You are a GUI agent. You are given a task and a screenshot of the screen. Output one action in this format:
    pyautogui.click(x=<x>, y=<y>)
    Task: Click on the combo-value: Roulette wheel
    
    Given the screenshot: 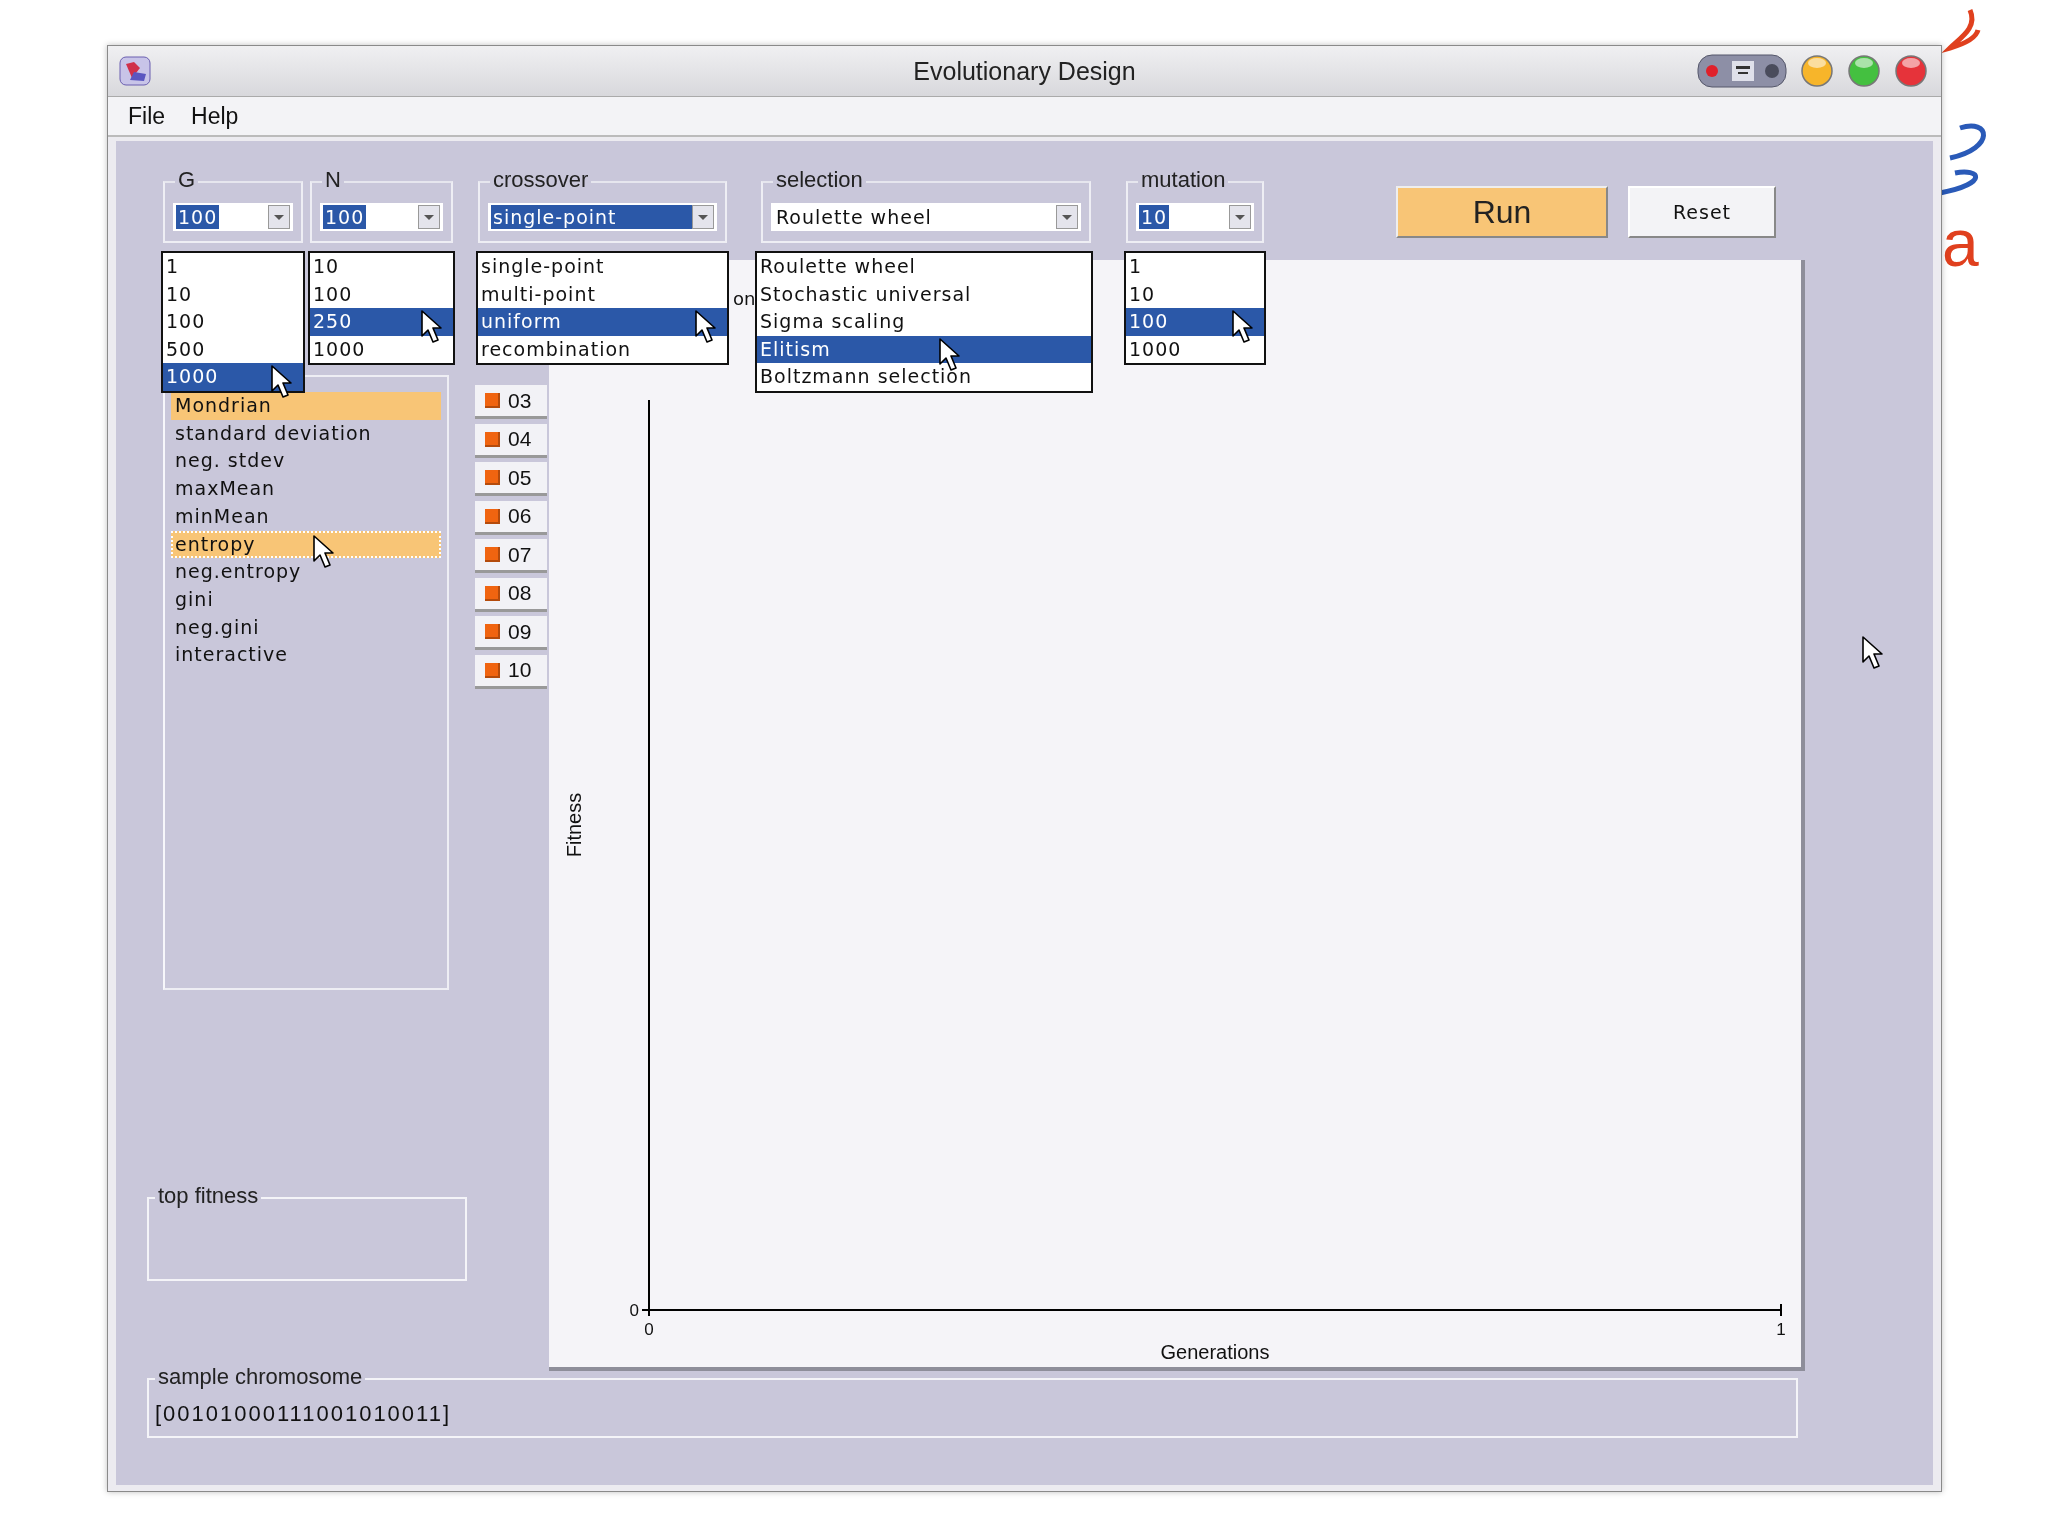 What is the action you would take?
    pyautogui.click(x=854, y=217)
    